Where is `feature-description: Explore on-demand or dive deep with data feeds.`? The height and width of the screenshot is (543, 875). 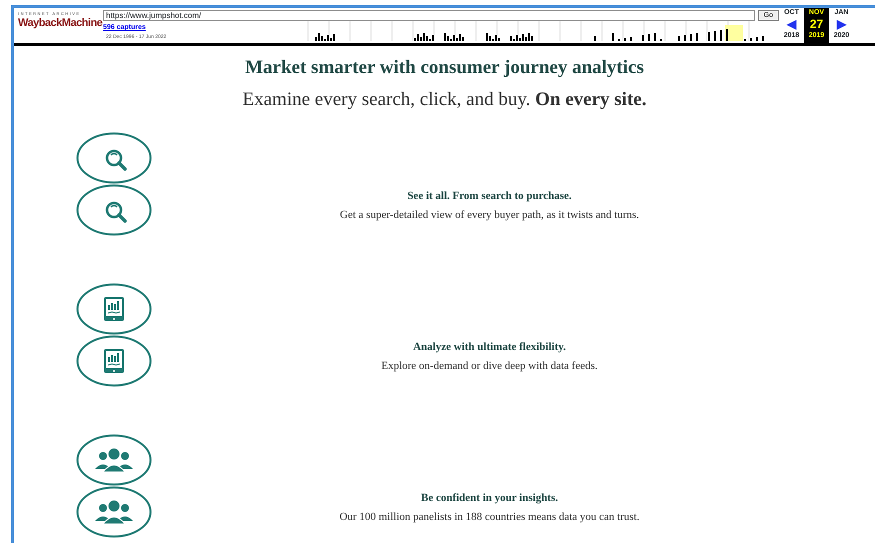 feature-description: Explore on-demand or dive deep with data feeds. is located at coordinates (489, 366).